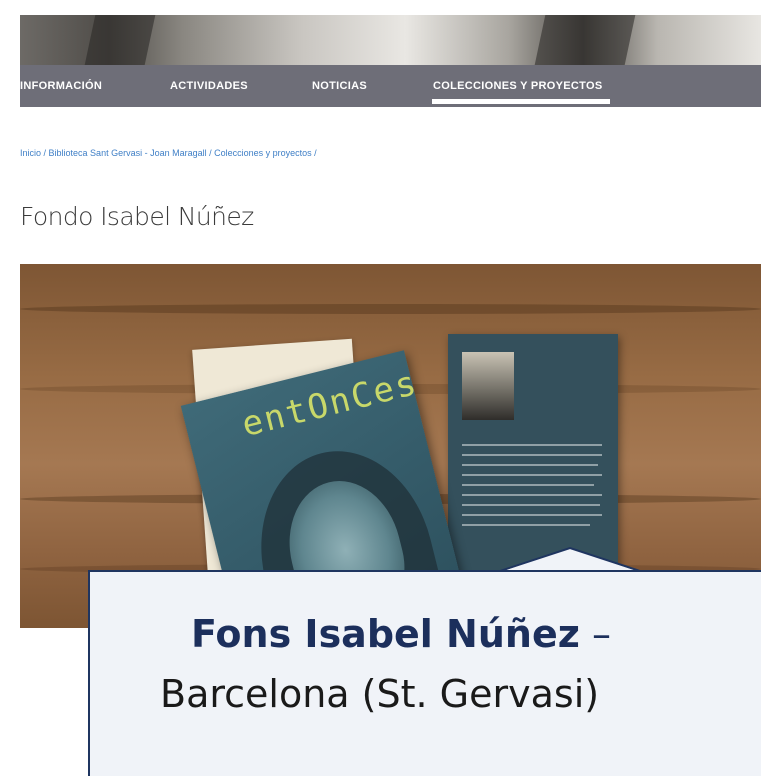 This screenshot has width=761, height=776. Describe the element at coordinates (390, 309) in the screenshot. I see `wood-grain` at that location.